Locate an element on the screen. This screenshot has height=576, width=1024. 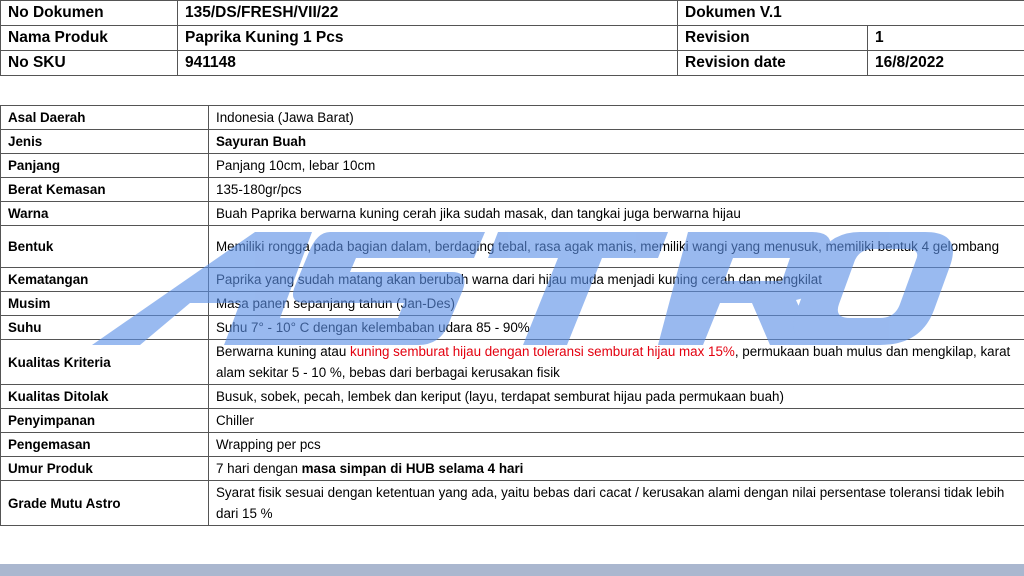
spec-label: Suhu is located at coordinates (104, 327).